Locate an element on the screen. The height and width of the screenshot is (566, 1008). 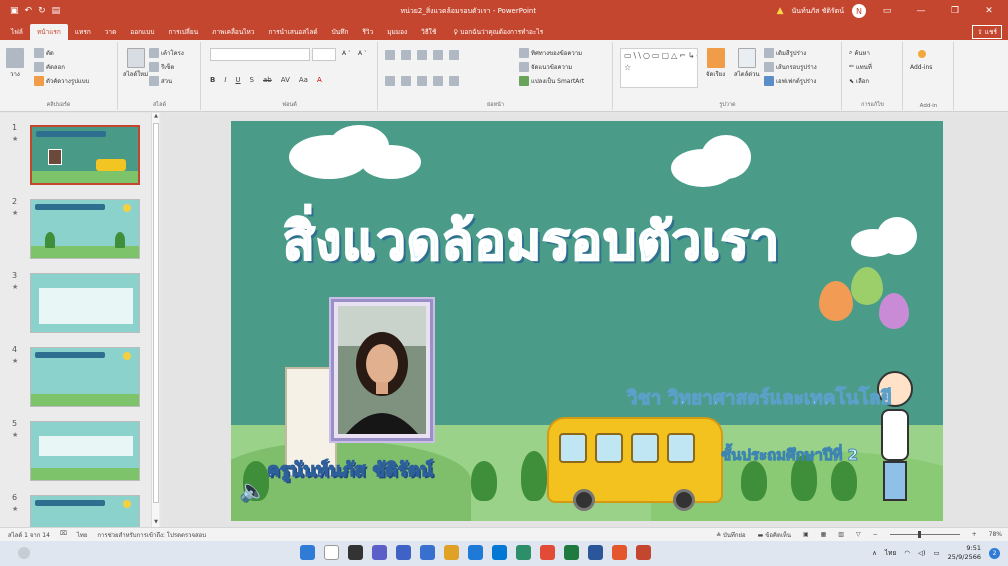
zoom-slider is located at coordinates (924, 534).